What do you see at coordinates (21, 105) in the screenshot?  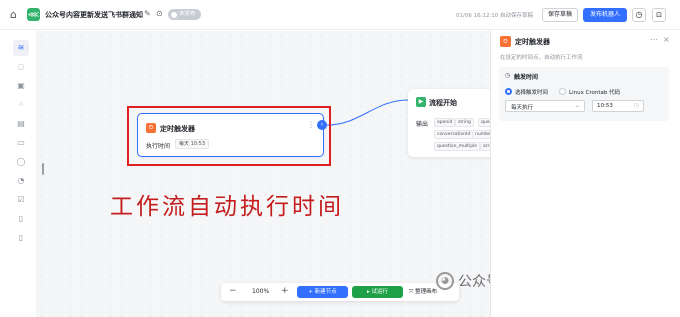 I see `plugin-icon: ⁘` at bounding box center [21, 105].